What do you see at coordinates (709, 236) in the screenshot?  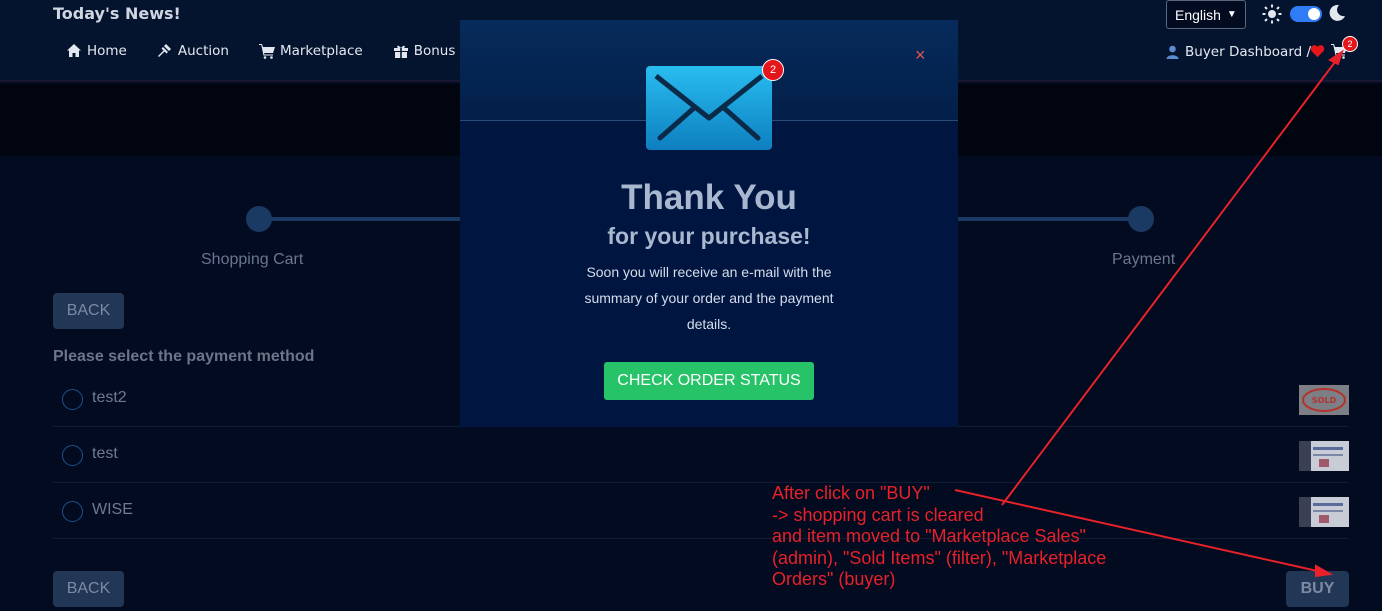 I see `modal-subtitle: for your purchase!` at bounding box center [709, 236].